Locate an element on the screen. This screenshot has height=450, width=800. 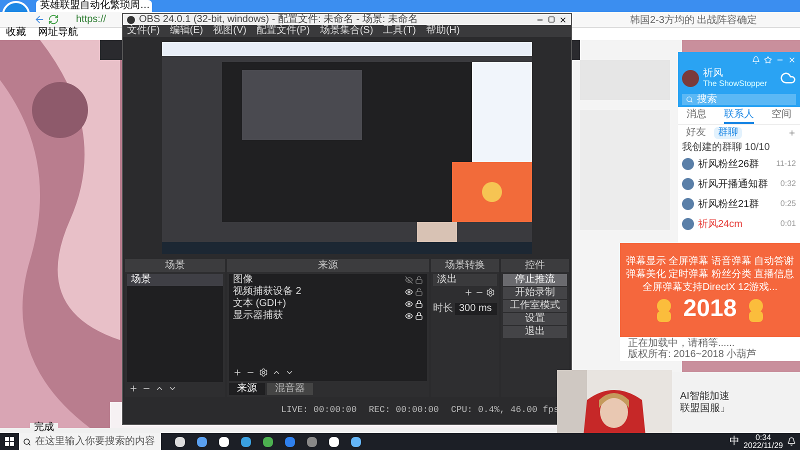
taskbar-search: 在这里输入你要搜索的内容 is located at coordinates (90, 441).